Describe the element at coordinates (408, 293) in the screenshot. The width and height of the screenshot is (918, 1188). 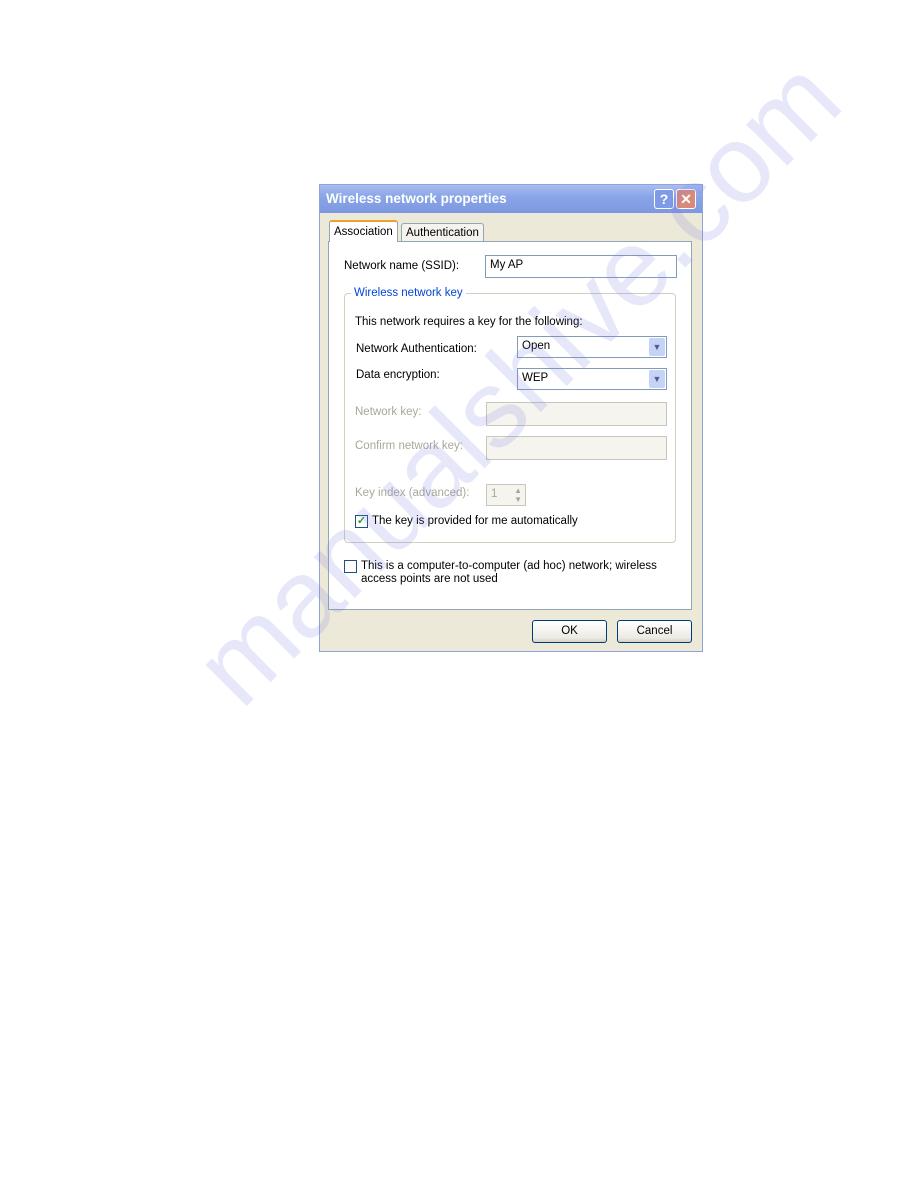
I see `group-label: Wireless network key` at that location.